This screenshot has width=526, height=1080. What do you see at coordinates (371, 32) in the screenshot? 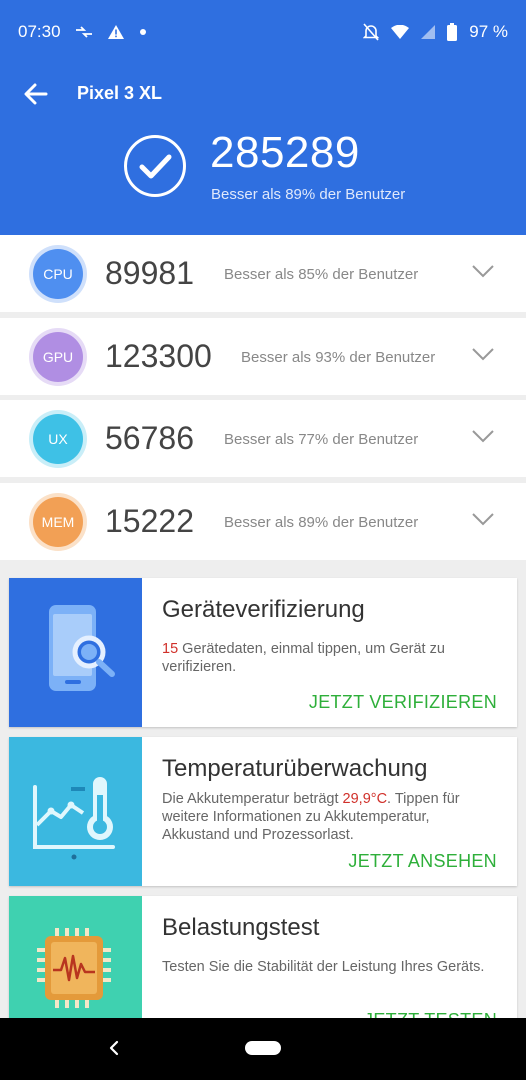
I see `do-not-disturb-icon` at bounding box center [371, 32].